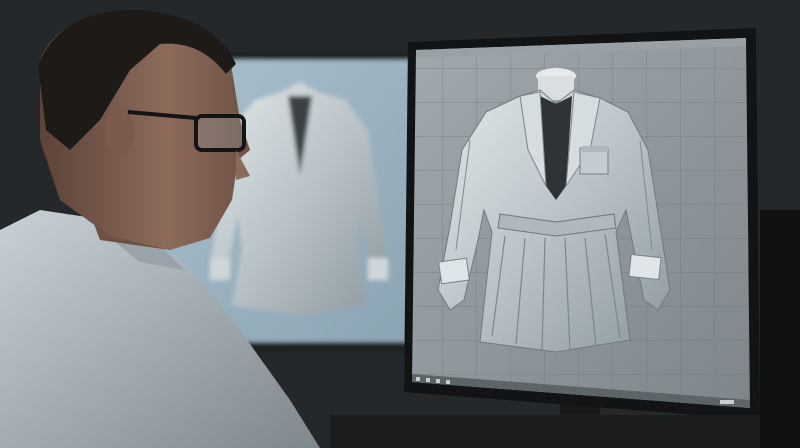 The height and width of the screenshot is (448, 800). What do you see at coordinates (780, 329) in the screenshot?
I see `side-device` at bounding box center [780, 329].